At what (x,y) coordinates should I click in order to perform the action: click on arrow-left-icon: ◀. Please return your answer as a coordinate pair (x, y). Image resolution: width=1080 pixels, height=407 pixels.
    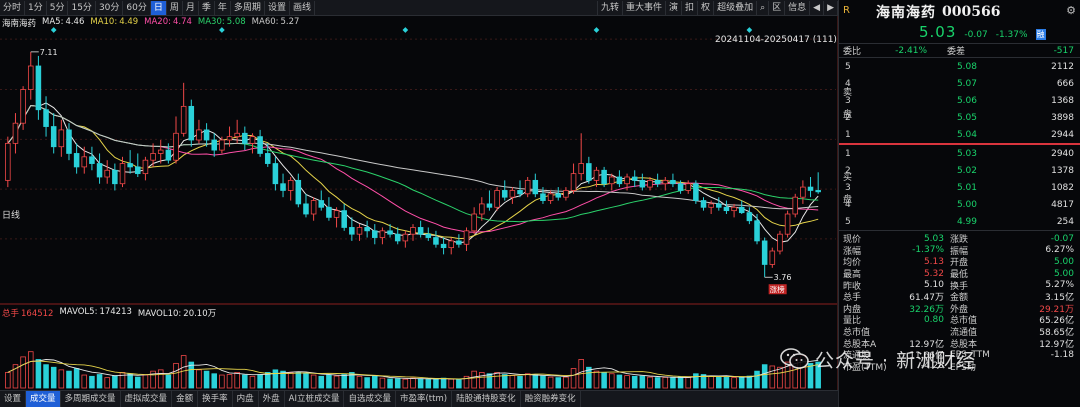
    Looking at the image, I should click on (817, 7).